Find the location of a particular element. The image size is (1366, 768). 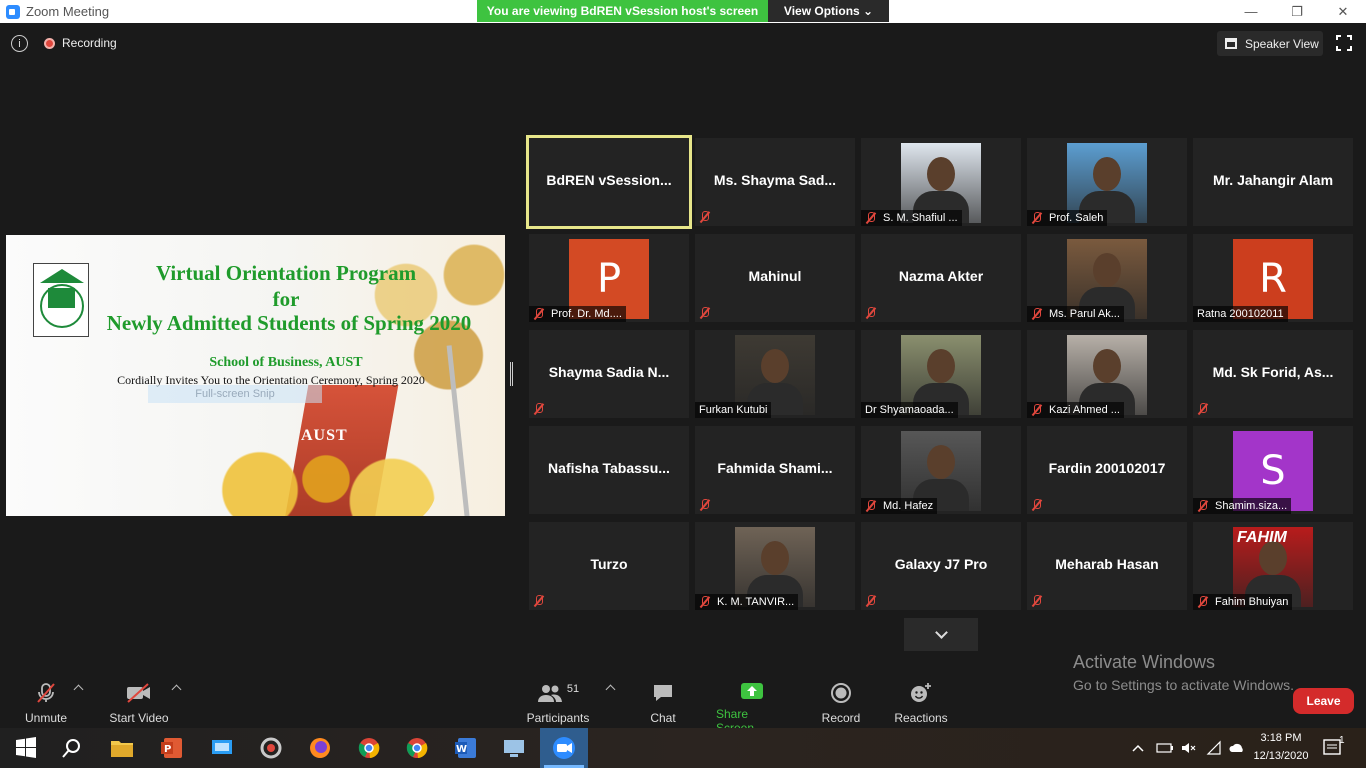

panel-splitter-handle is located at coordinates (511, 374).